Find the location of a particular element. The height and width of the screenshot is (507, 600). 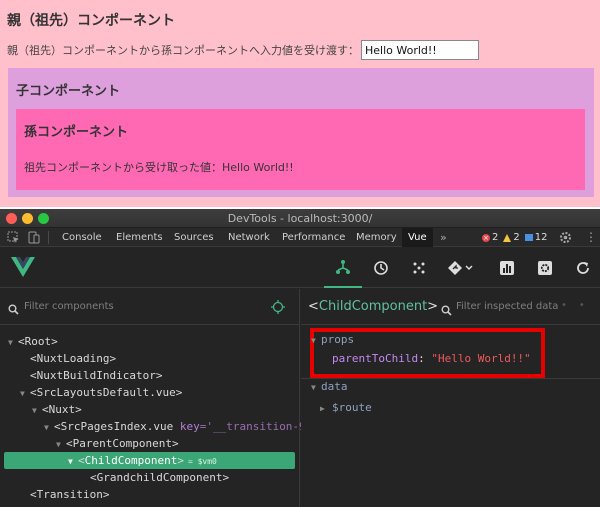

tree-node: ▼ <ParentComponent> is located at coordinates (89, 443).